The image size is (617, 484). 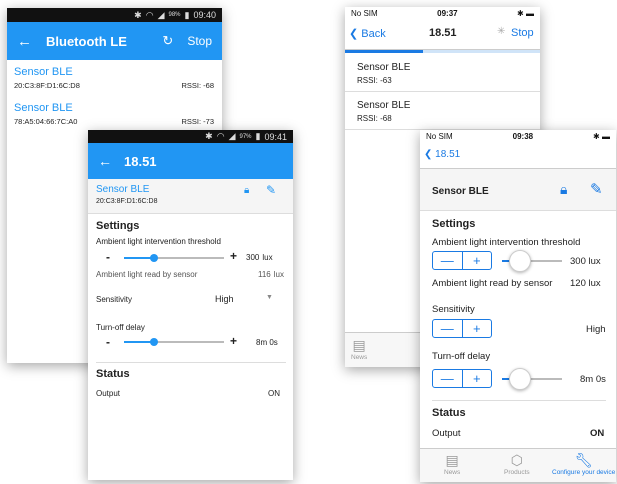 I want to click on sensitivity-label: Sensitivity, so click(x=453, y=309).